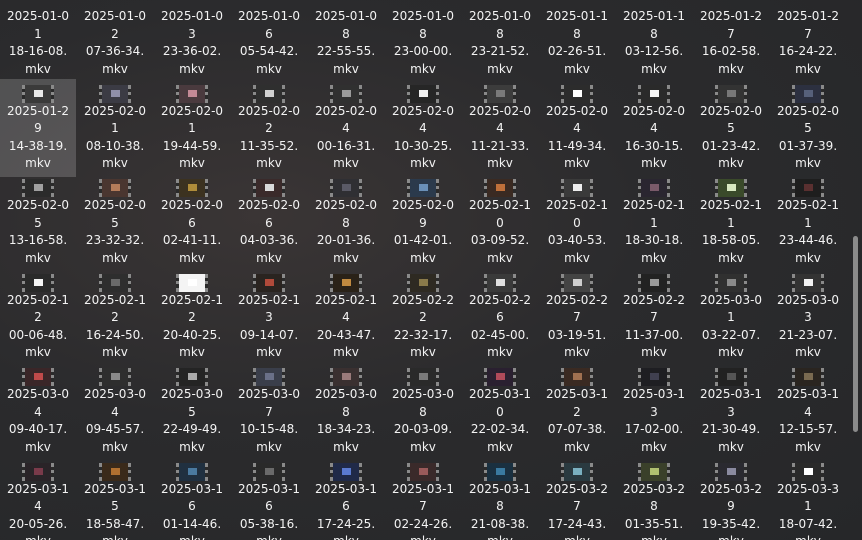 The width and height of the screenshot is (862, 540). I want to click on file-name-line3: 09-45-57., so click(115, 429).